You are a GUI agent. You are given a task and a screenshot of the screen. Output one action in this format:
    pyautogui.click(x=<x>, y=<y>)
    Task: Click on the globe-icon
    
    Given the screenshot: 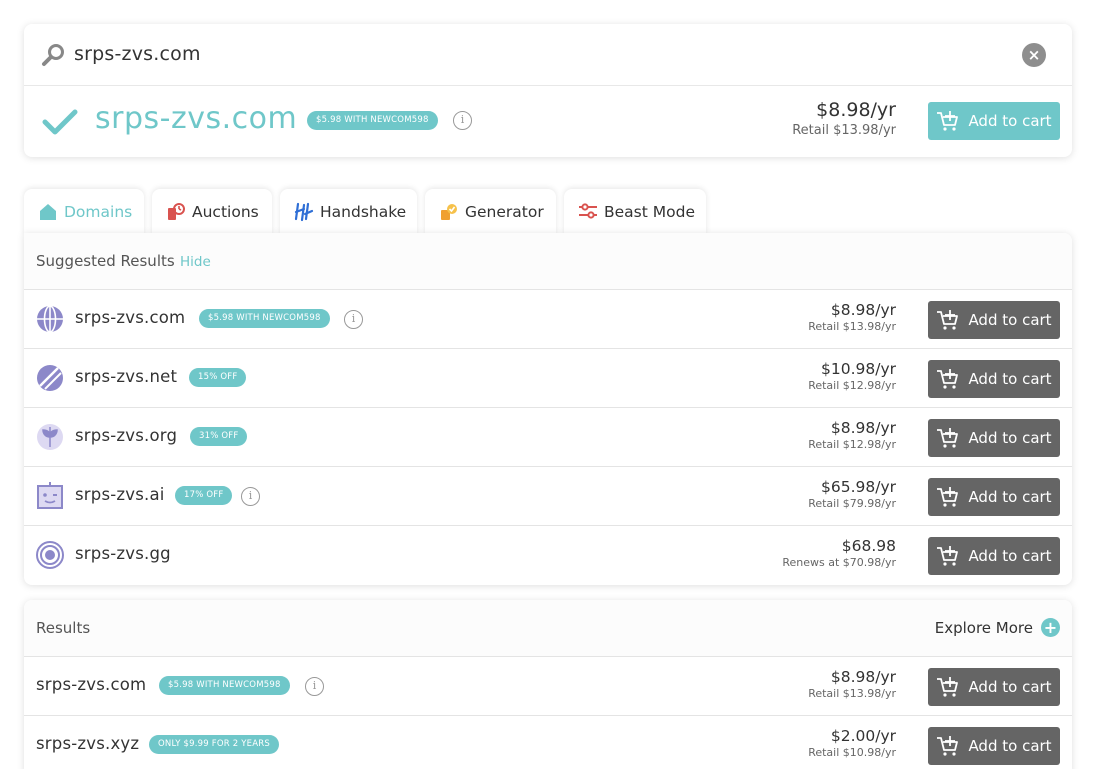 What is the action you would take?
    pyautogui.click(x=50, y=319)
    